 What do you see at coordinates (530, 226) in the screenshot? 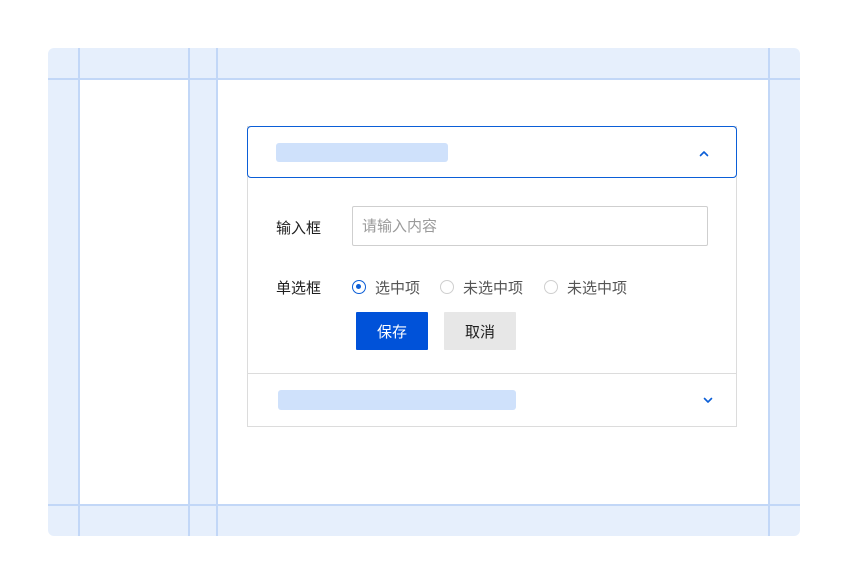
I see `content-input` at bounding box center [530, 226].